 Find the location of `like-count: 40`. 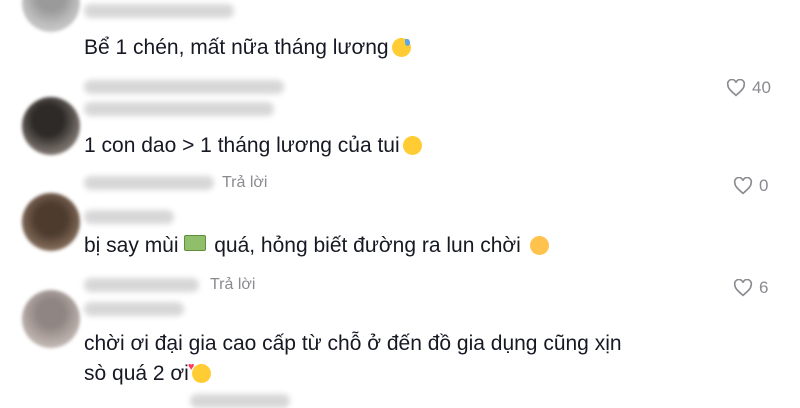

like-count: 40 is located at coordinates (761, 87).